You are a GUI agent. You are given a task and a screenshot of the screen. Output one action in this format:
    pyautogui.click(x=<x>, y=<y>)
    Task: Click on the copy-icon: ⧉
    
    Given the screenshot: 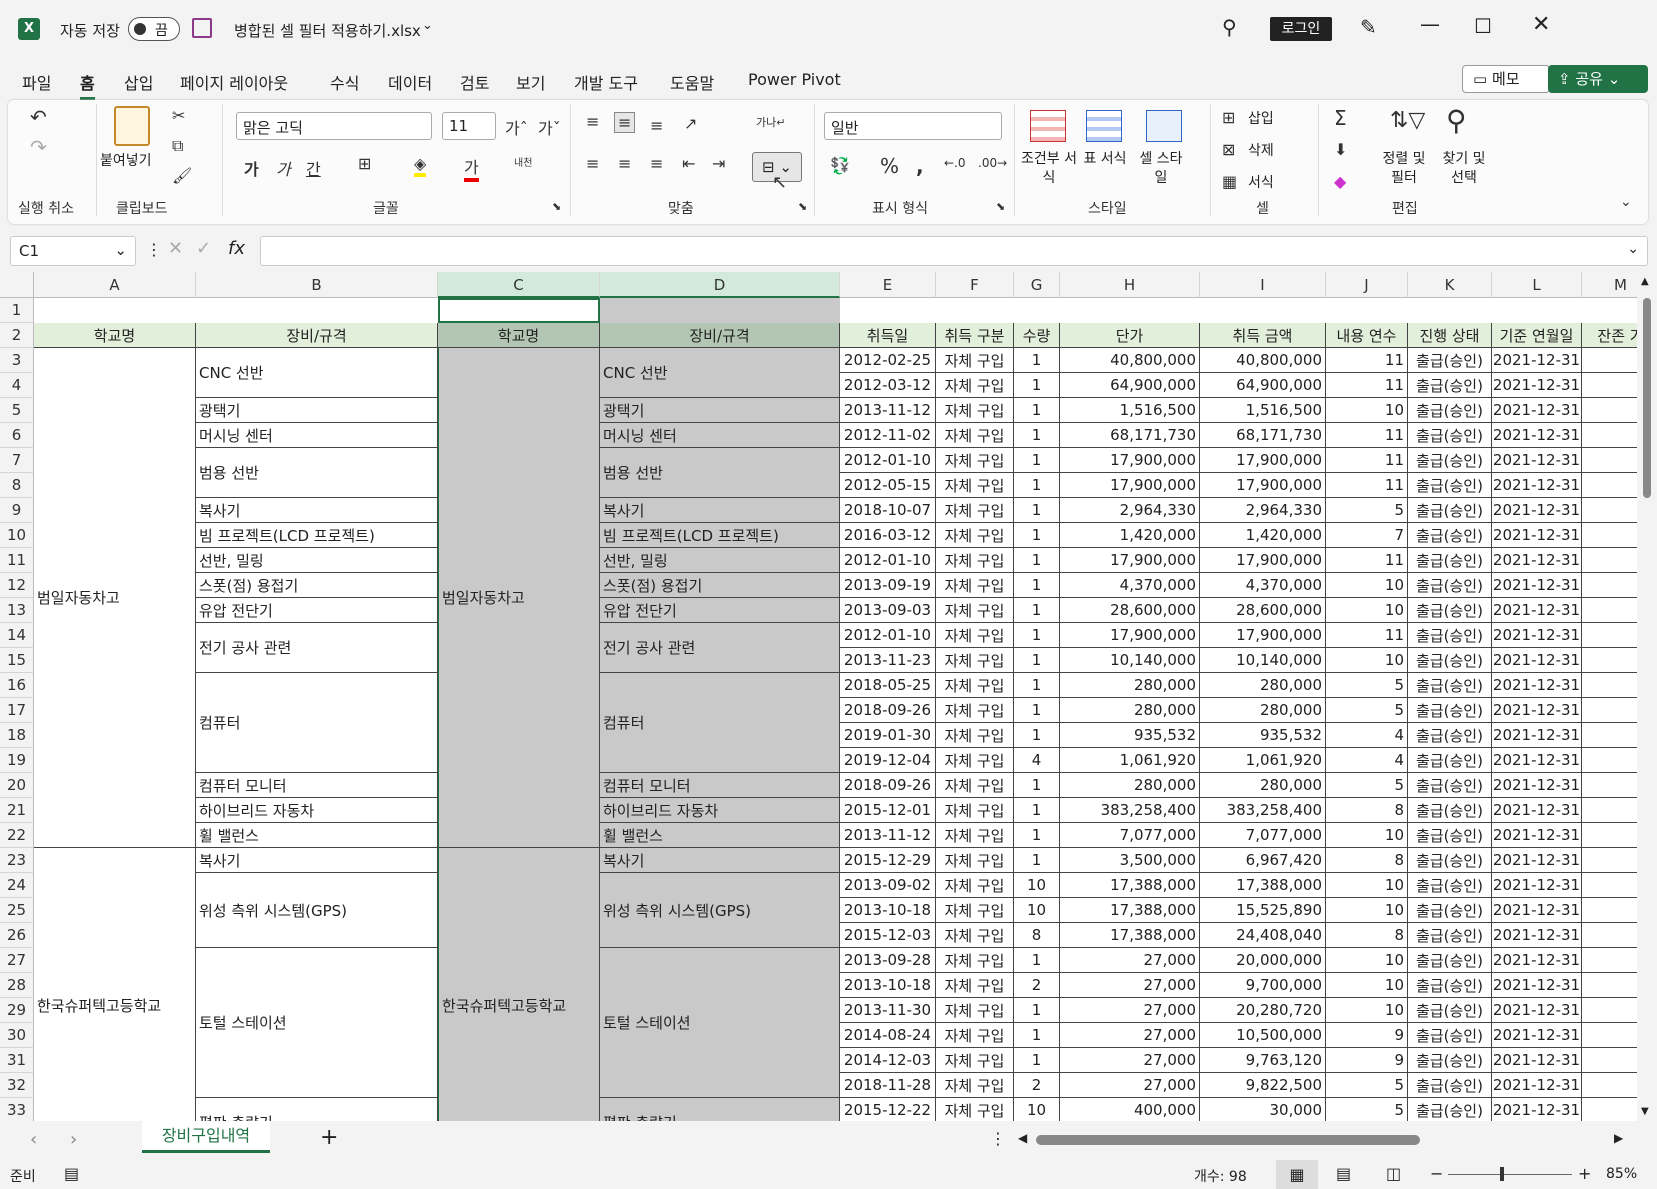 What is the action you would take?
    pyautogui.click(x=177, y=146)
    